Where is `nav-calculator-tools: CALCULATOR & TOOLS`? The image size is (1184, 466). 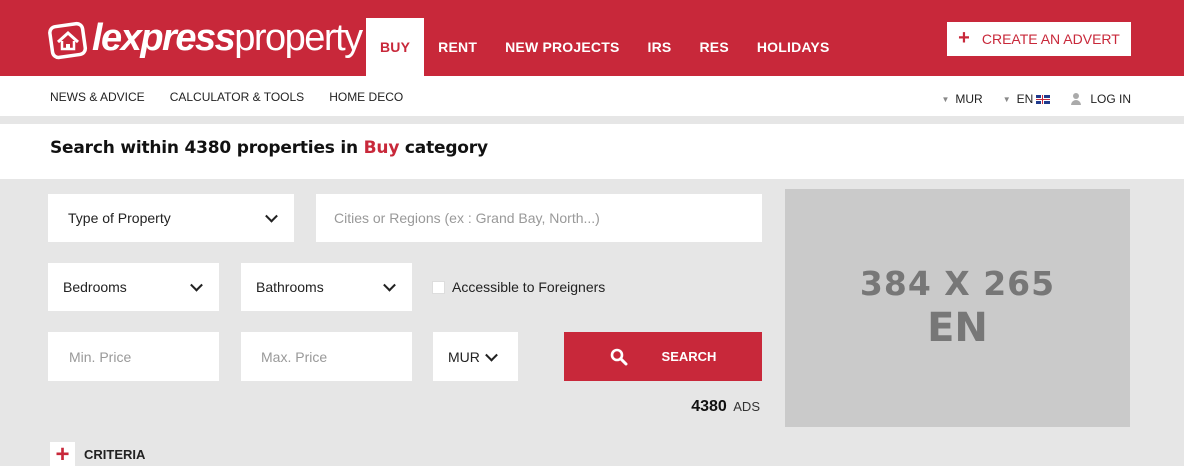
nav-calculator-tools: CALCULATOR & TOOLS is located at coordinates (237, 97).